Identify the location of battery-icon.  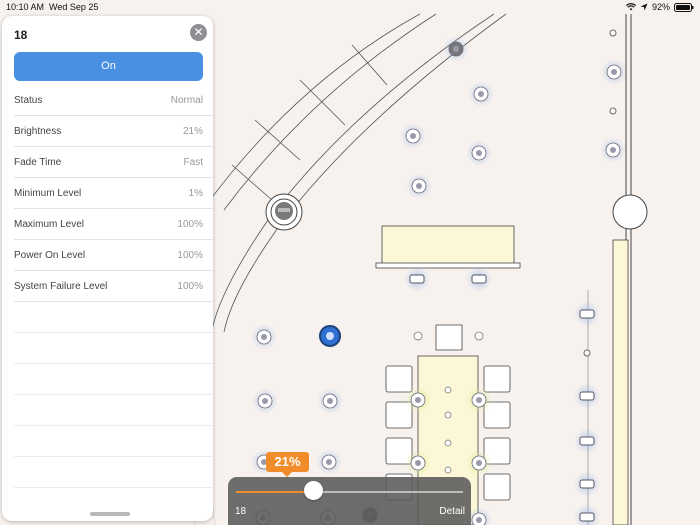
(684, 7).